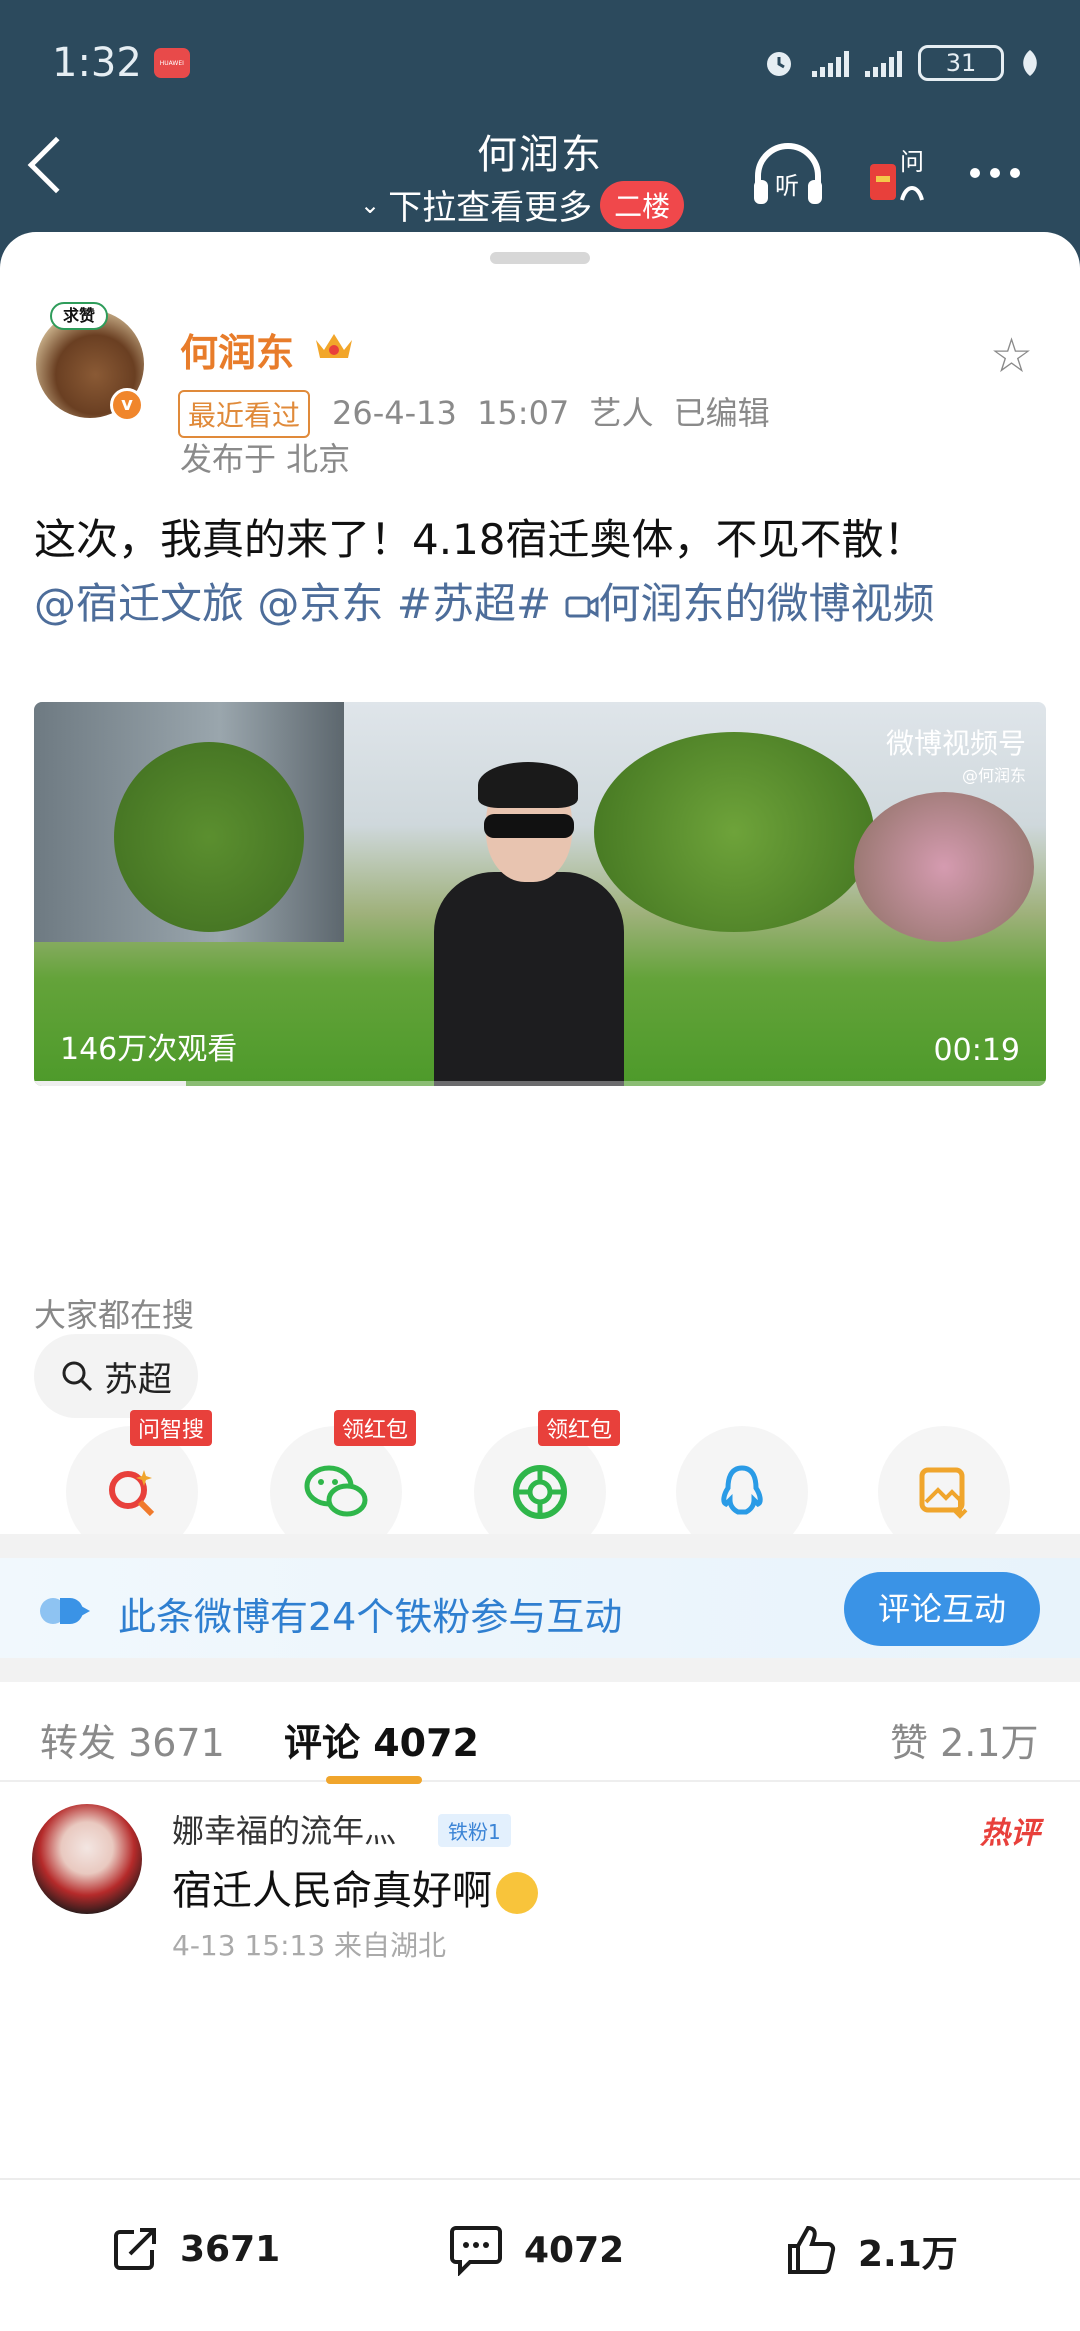 The image size is (1080, 2331). I want to click on like-count: 2.1万, so click(908, 2254).